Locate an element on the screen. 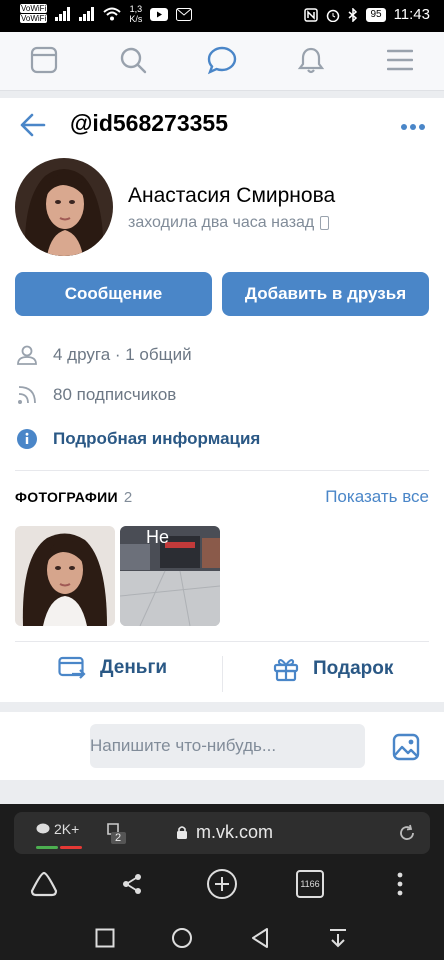 Image resolution: width=444 pixels, height=960 pixels. system-home-button is located at coordinates (182, 938).